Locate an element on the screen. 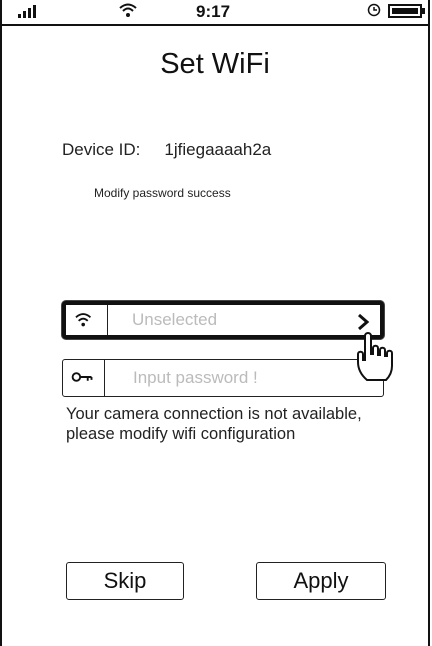 This screenshot has width=432, height=646. wifi-icon-cell is located at coordinates (87, 320).